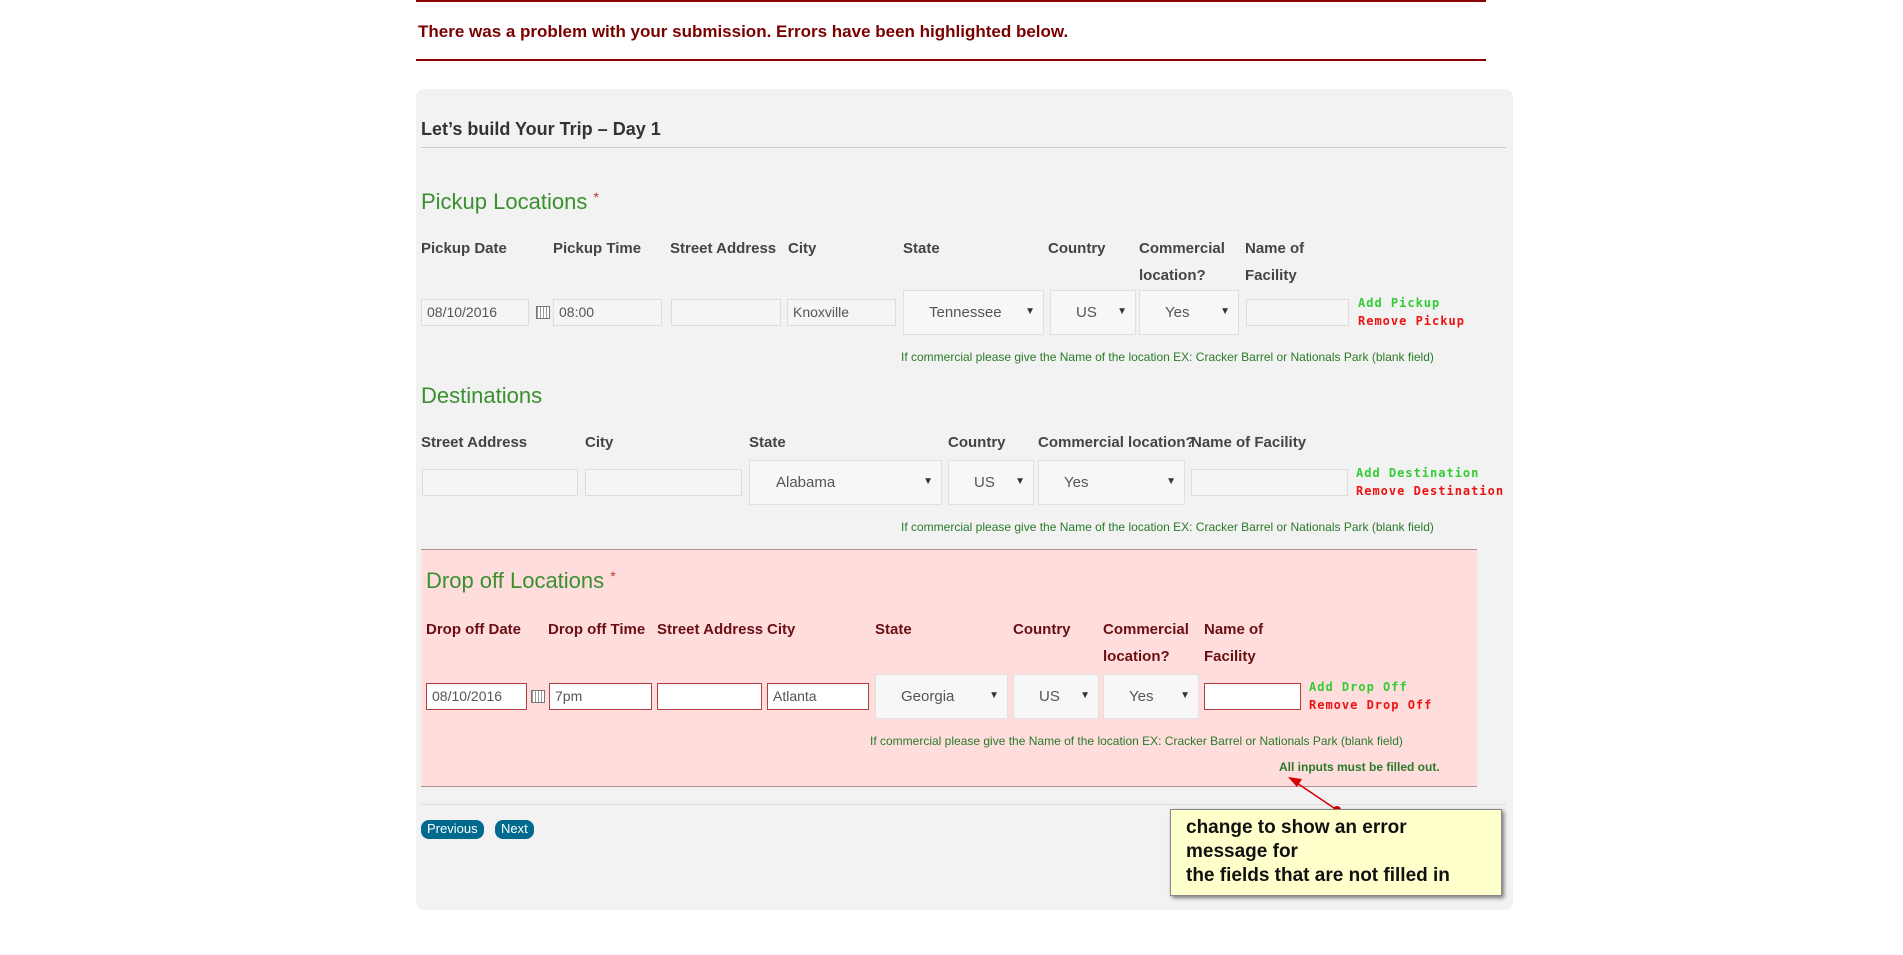 The height and width of the screenshot is (955, 1903). Describe the element at coordinates (1077, 248) in the screenshot. I see `label-pickup-country: Country` at that location.